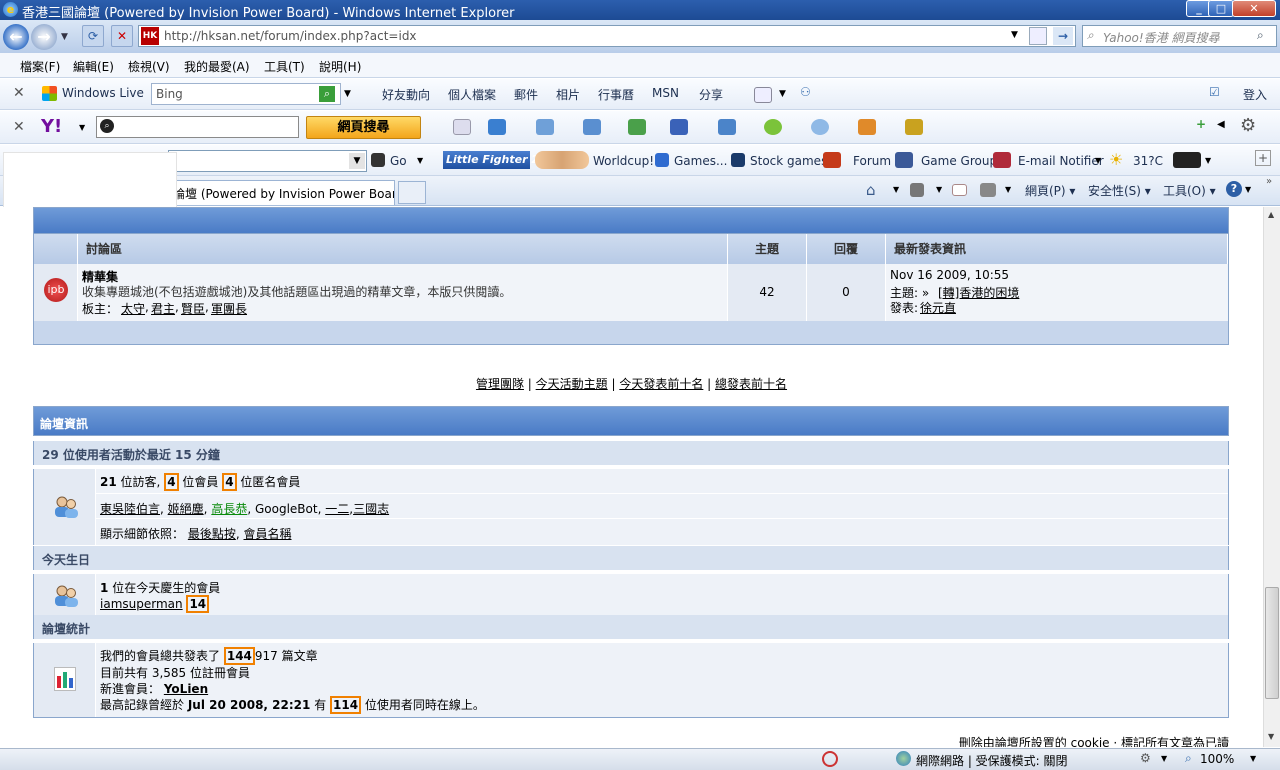  Describe the element at coordinates (378, 160) in the screenshot. I see `go-icon` at that location.